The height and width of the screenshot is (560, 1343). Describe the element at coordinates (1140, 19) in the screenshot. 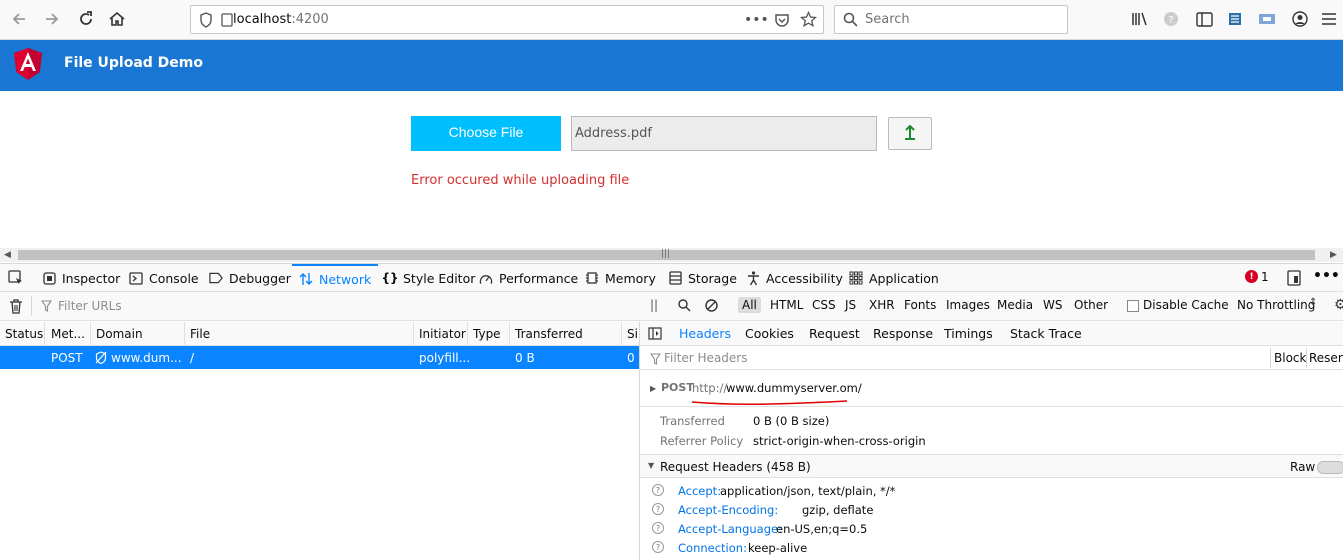

I see `library-icon` at that location.